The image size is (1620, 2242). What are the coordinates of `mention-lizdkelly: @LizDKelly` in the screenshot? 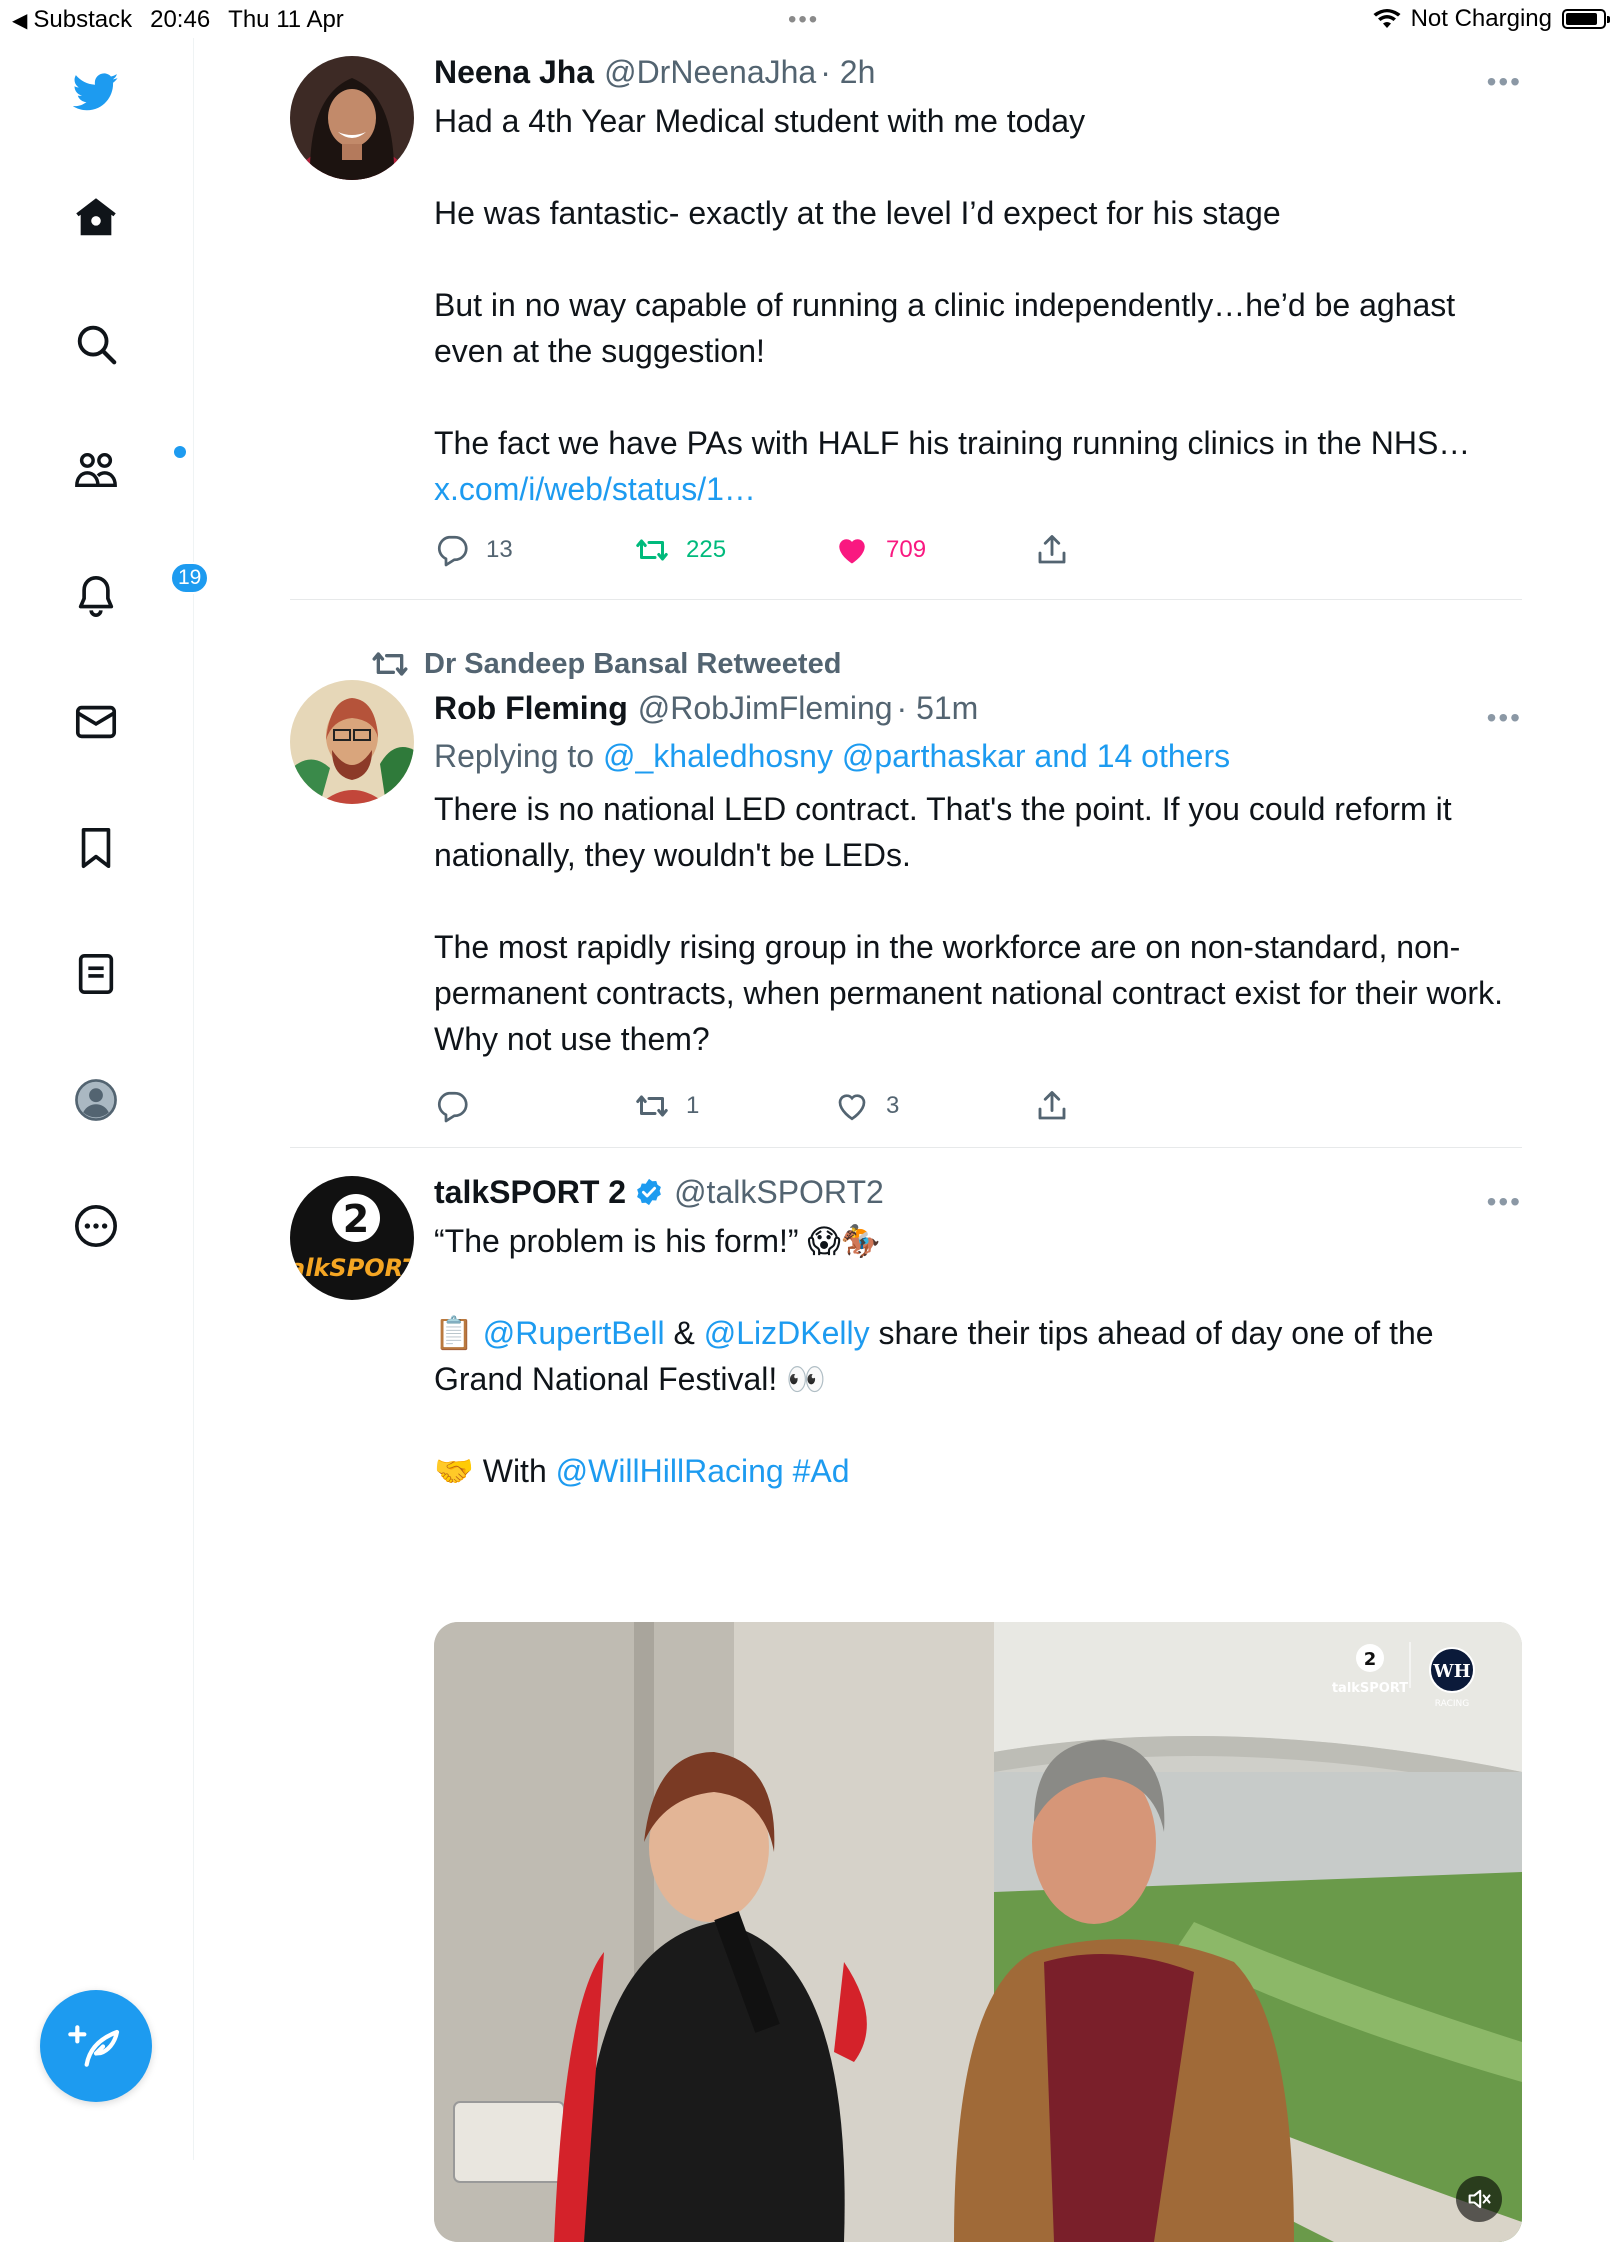 It's located at (787, 1333).